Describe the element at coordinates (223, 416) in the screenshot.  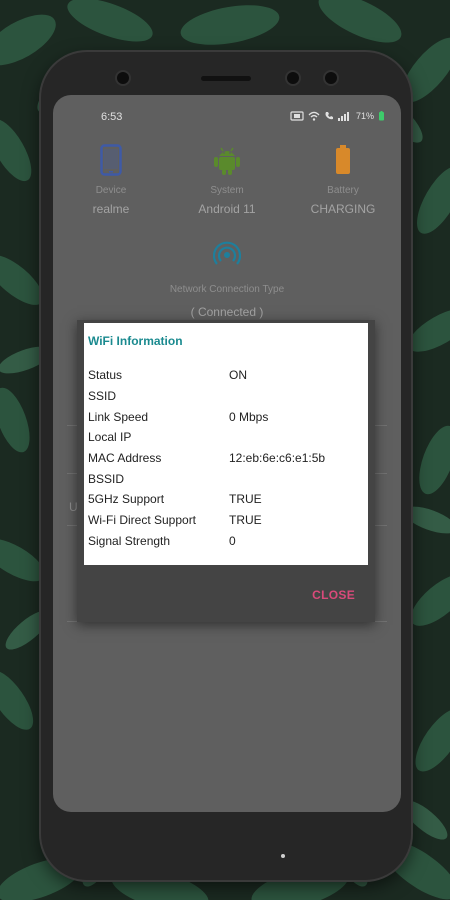
I see `table-row: Link Speed 0 Mbps` at that location.